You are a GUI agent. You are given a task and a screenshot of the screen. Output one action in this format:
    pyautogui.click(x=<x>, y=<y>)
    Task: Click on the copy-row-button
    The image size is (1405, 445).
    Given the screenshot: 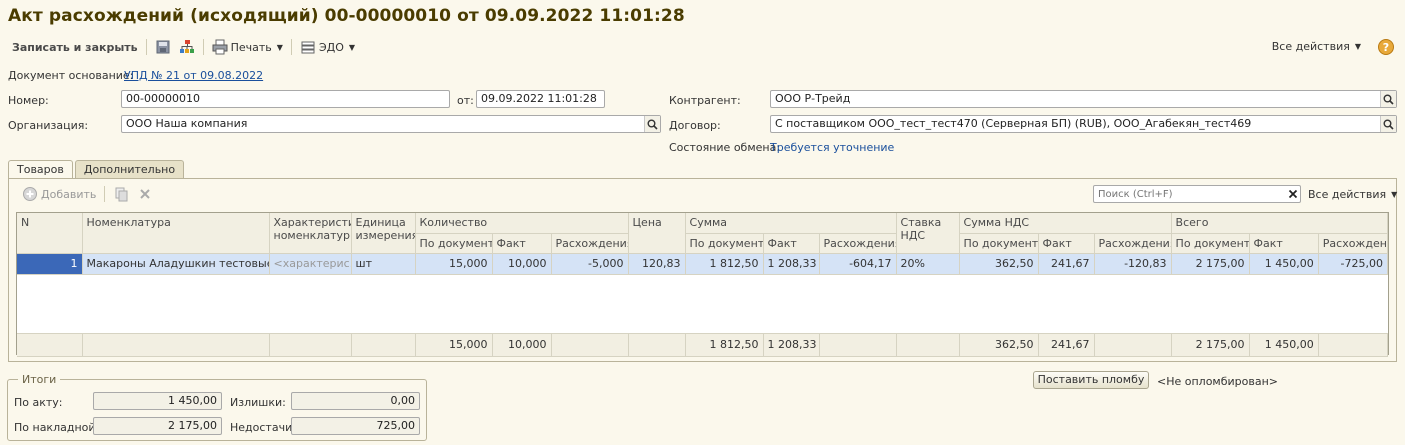 What is the action you would take?
    pyautogui.click(x=121, y=194)
    